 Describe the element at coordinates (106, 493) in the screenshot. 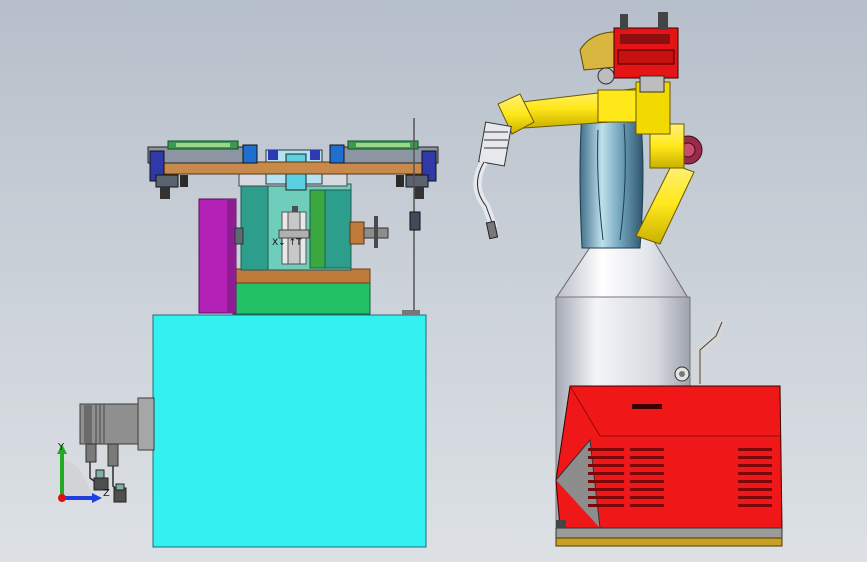

I see `z-axis-label: Z` at that location.